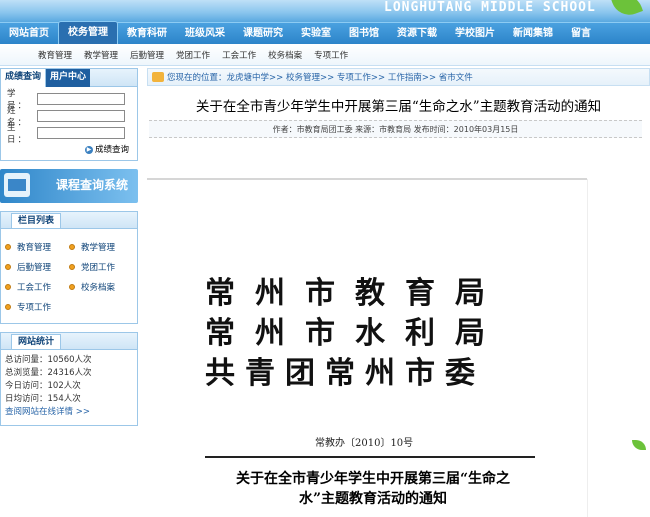 Image resolution: width=650 pixels, height=517 pixels. What do you see at coordinates (98, 248) in the screenshot?
I see `list-item-label: 教学管理` at bounding box center [98, 248].